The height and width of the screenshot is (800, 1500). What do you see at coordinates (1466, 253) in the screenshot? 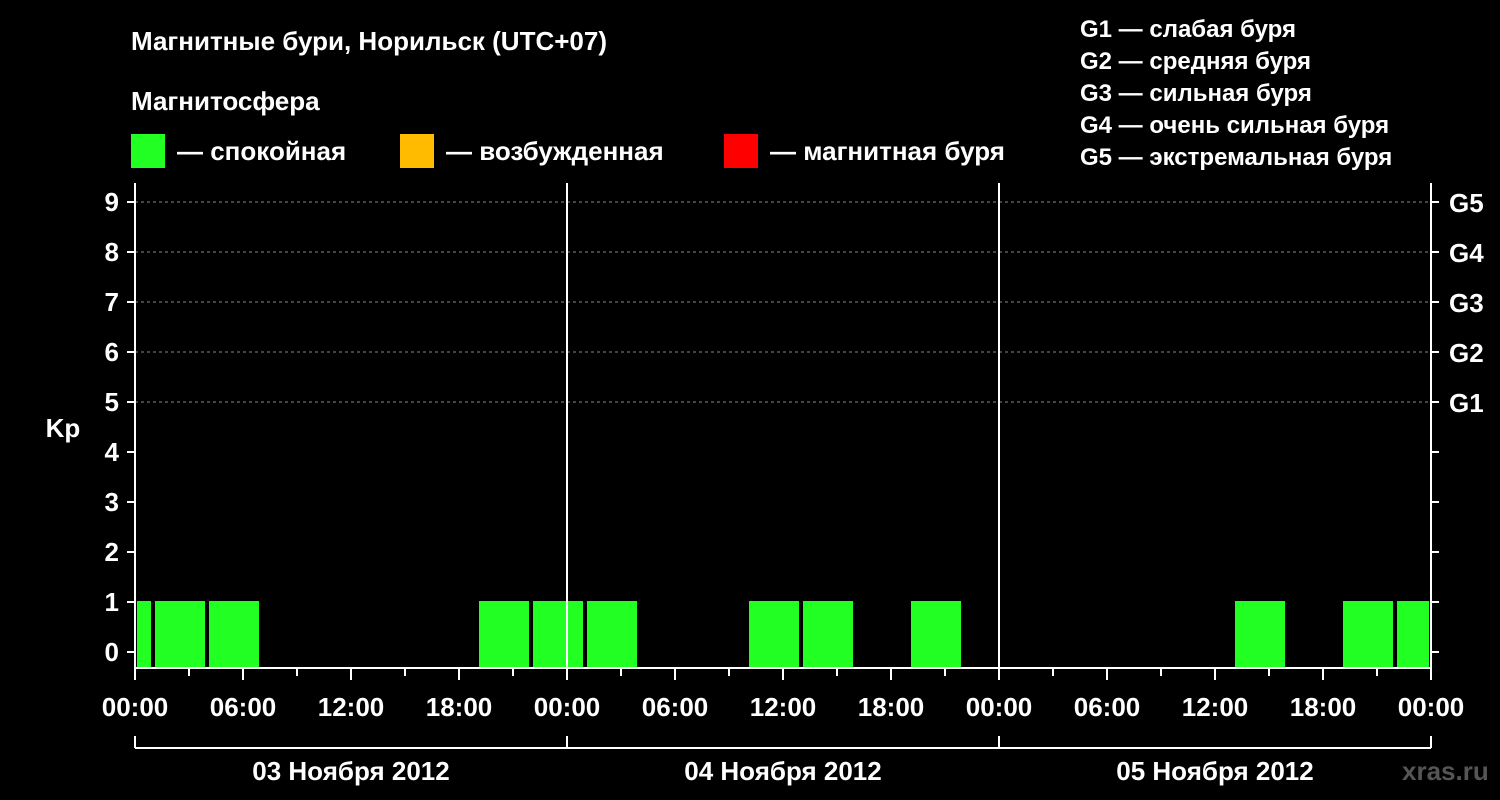
I see `g-tick-label: G4` at bounding box center [1466, 253].